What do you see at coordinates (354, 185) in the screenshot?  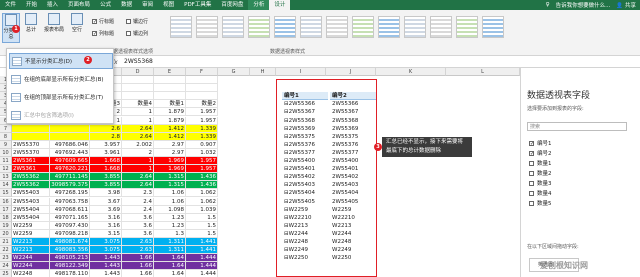 I see `pivot-row-value: 2W55403` at bounding box center [354, 185].